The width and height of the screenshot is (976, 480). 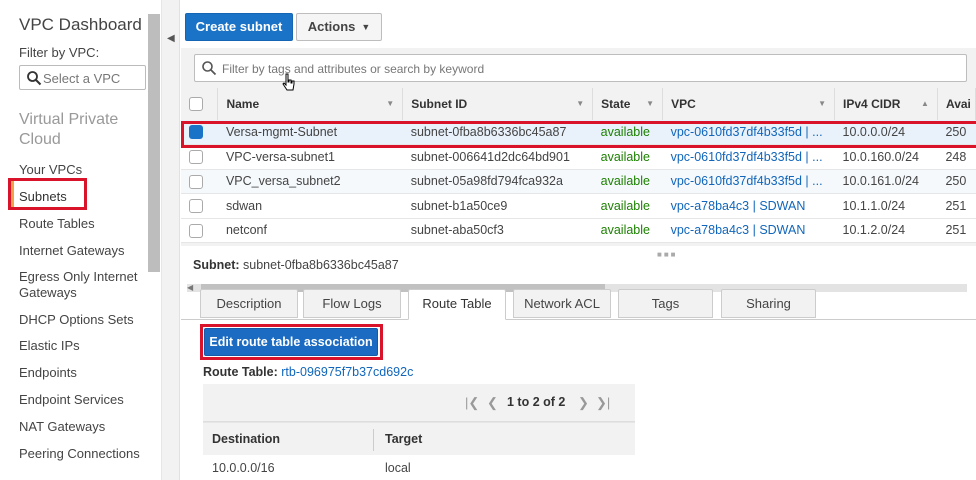 I want to click on select-all-checkbox, so click(x=196, y=104).